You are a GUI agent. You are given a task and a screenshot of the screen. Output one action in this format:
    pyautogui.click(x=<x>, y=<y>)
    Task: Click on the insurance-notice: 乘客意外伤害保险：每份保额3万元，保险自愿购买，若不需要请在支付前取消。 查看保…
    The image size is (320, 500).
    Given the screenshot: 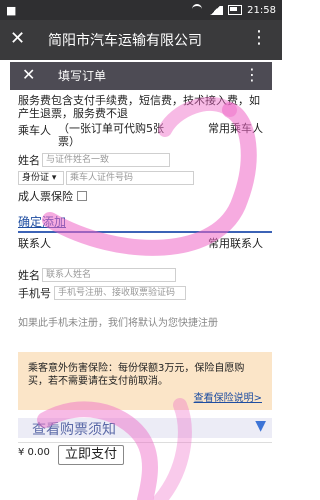 What is the action you would take?
    pyautogui.click(x=145, y=381)
    